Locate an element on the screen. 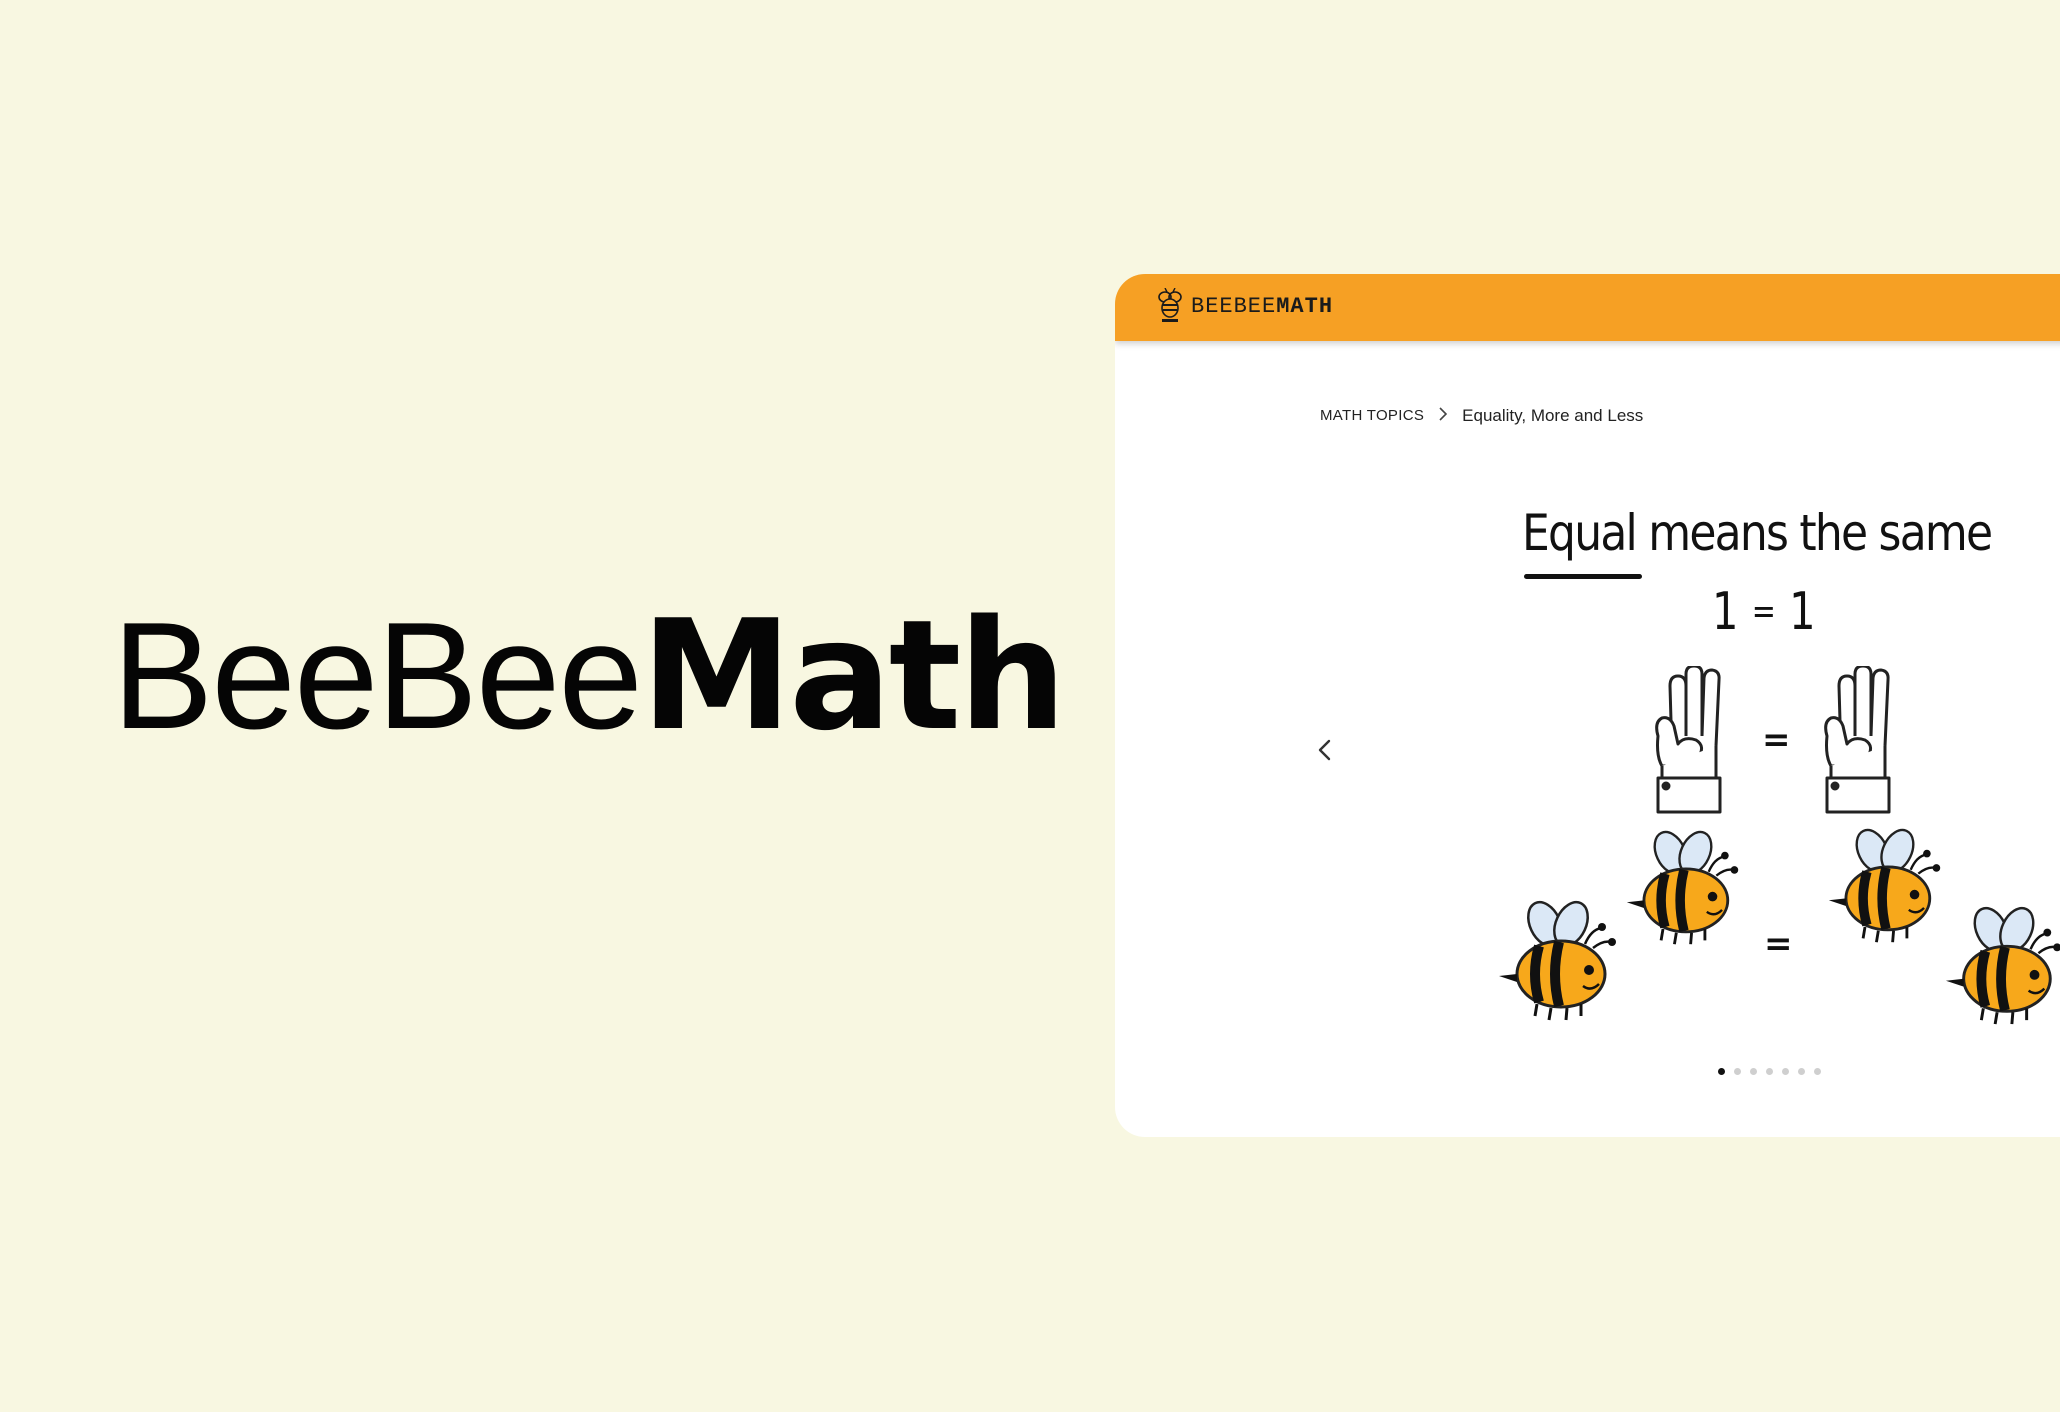 The width and height of the screenshot is (2060, 1412). keyword-underline is located at coordinates (1583, 576).